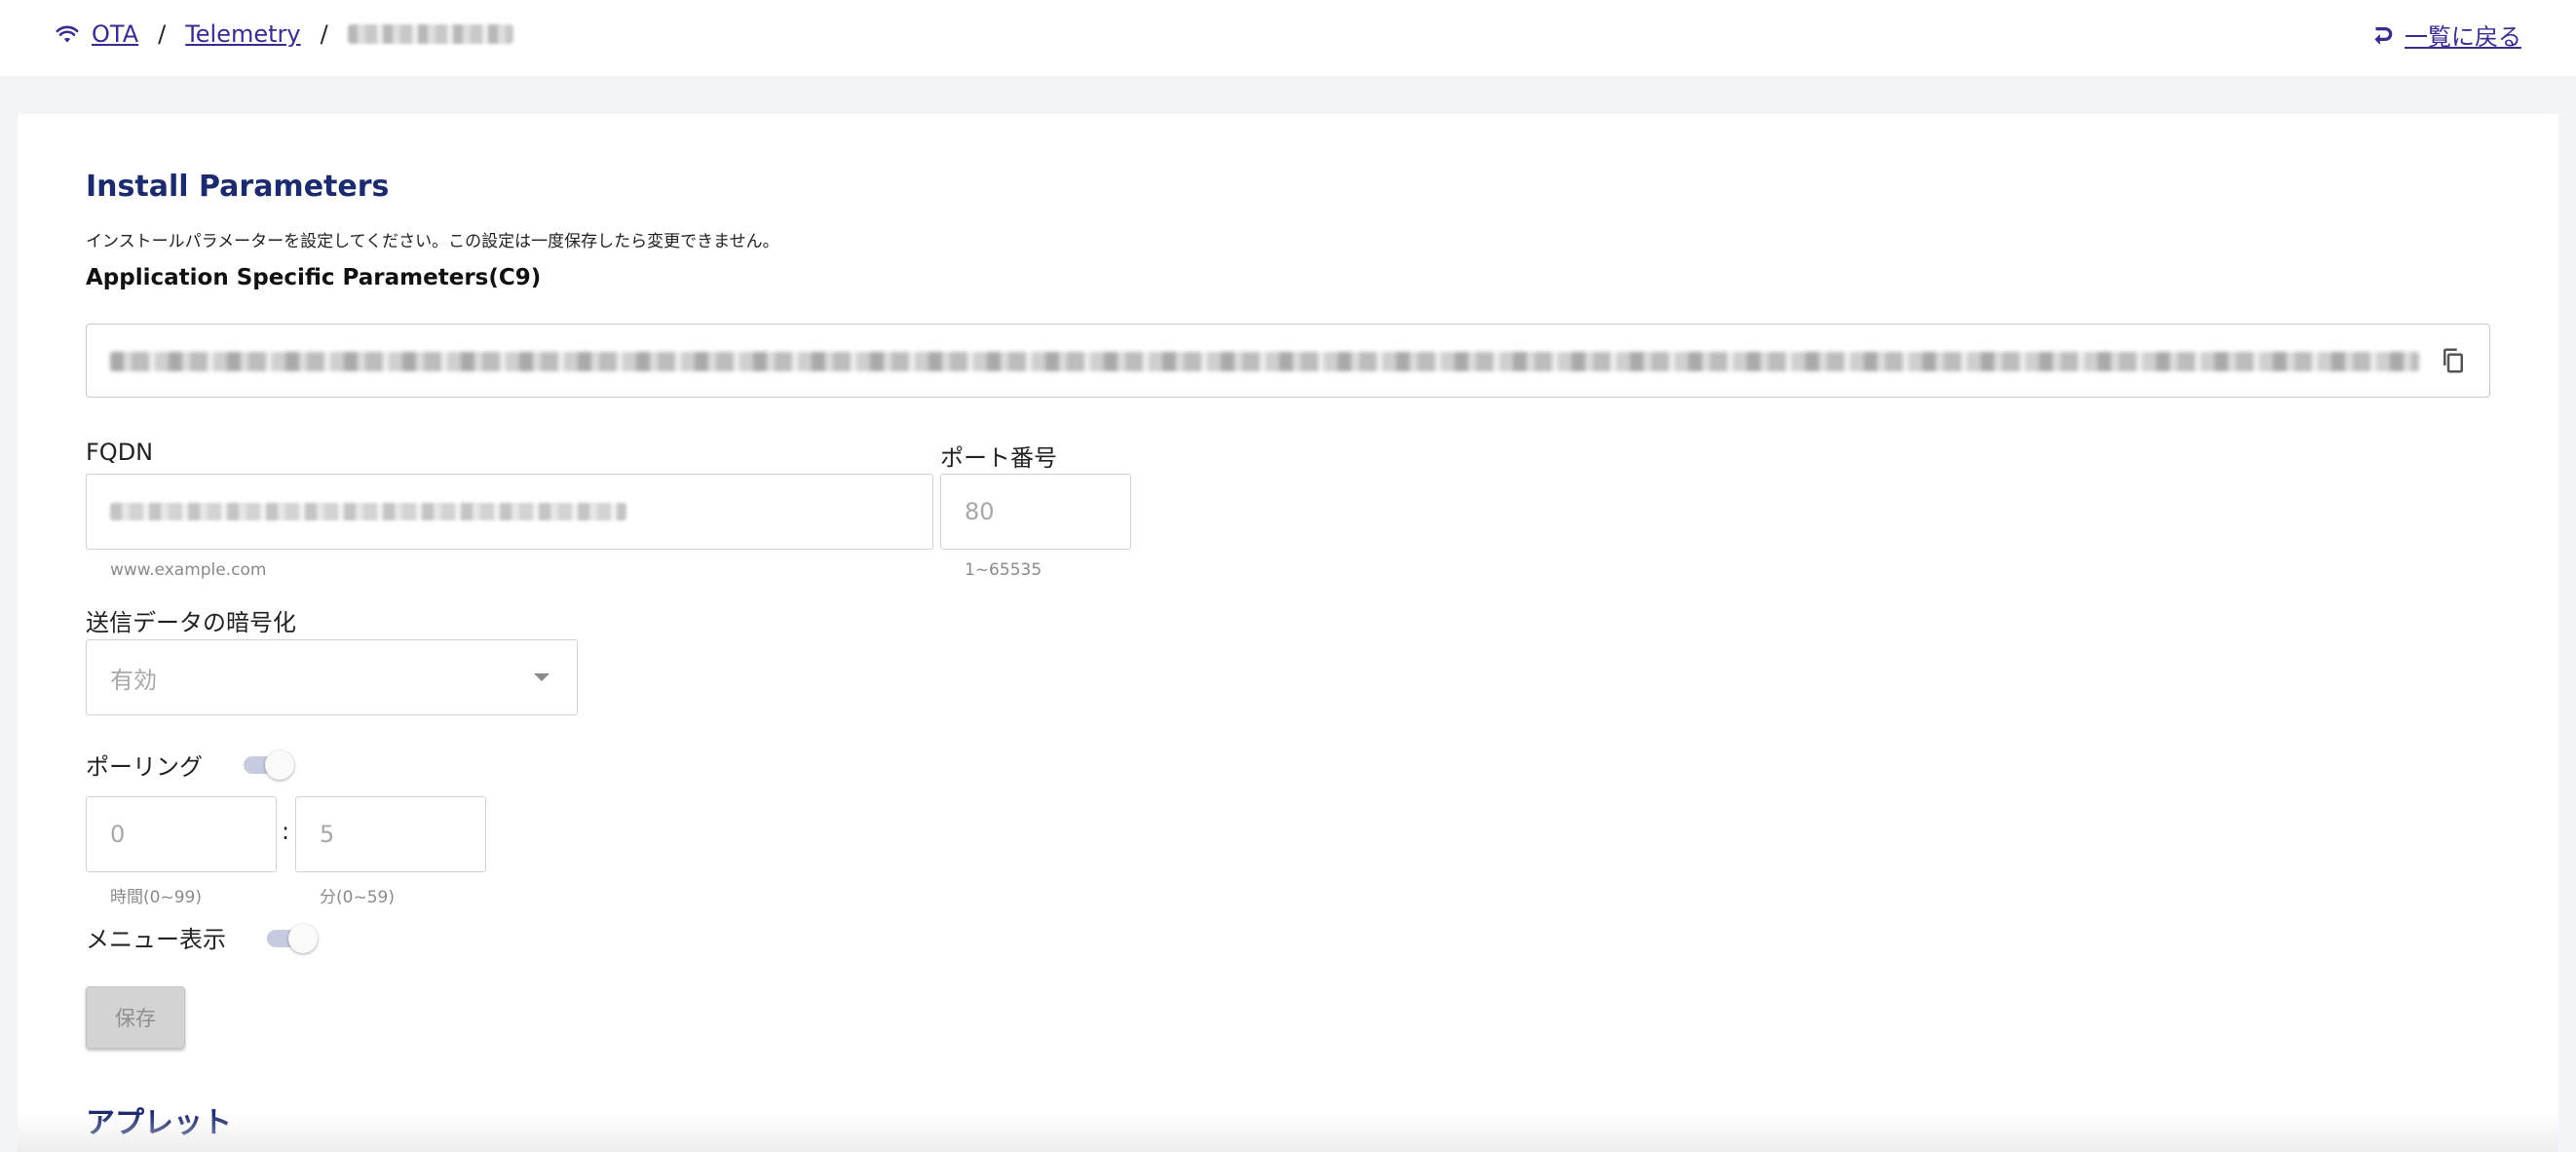 This screenshot has width=2576, height=1152. Describe the element at coordinates (1264, 361) in the screenshot. I see `asp-value-redacted` at that location.